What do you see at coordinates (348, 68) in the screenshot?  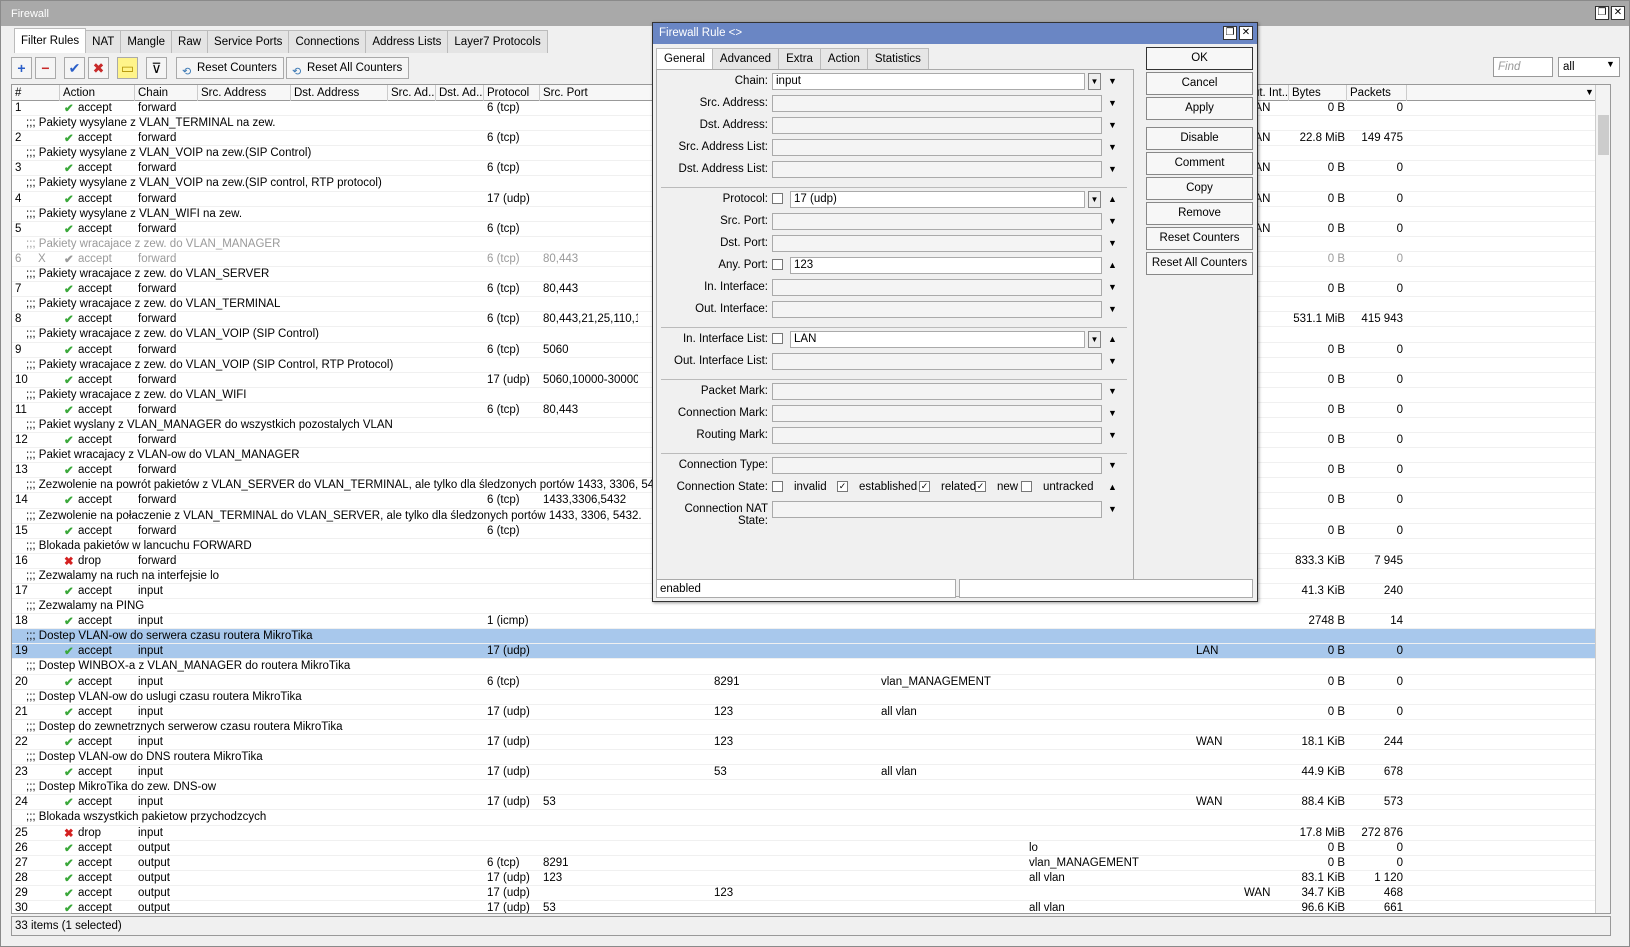 I see `reset-all-counters-button: ⟲ Reset All Counters` at bounding box center [348, 68].